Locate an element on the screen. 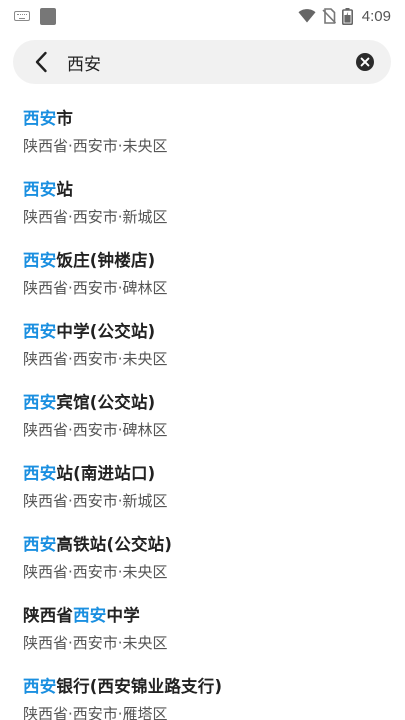 The image size is (405, 720). title-suffix: 高铁站(公交站) is located at coordinates (114, 544).